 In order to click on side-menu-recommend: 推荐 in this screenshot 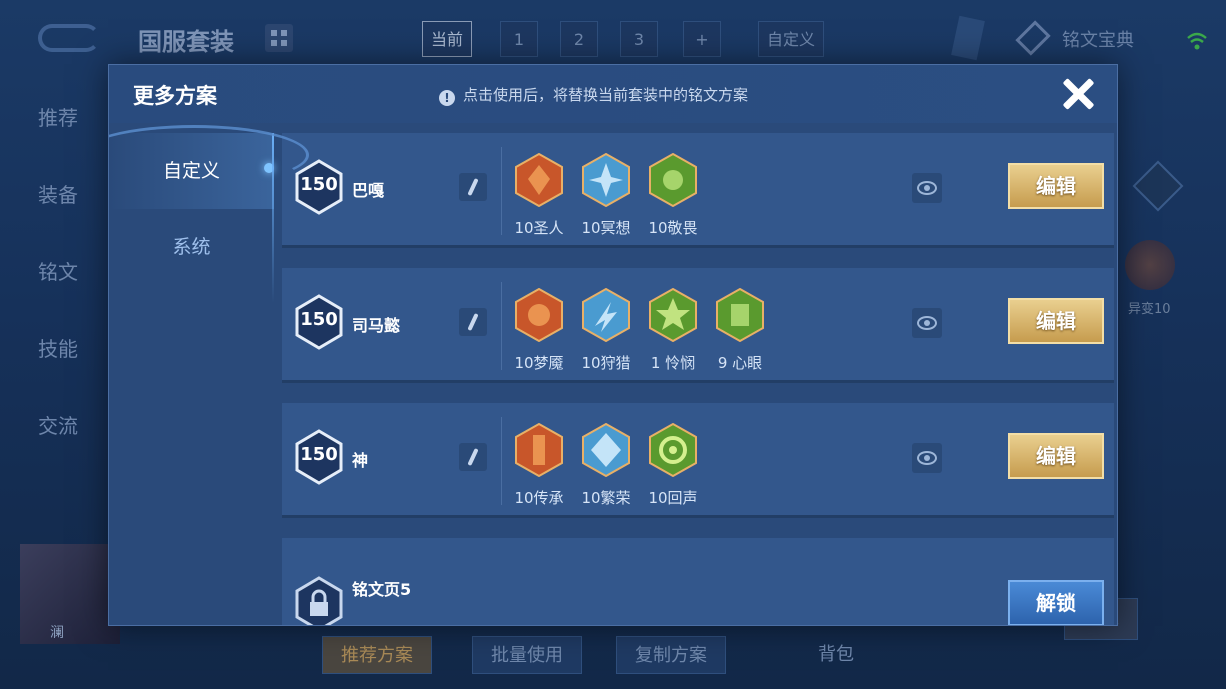, I will do `click(58, 140)`.